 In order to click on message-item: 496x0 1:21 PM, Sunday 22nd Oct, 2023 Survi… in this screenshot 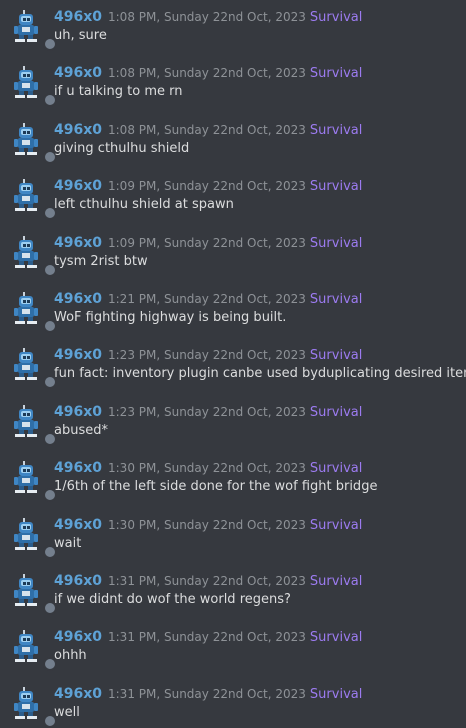, I will do `click(233, 311)`.